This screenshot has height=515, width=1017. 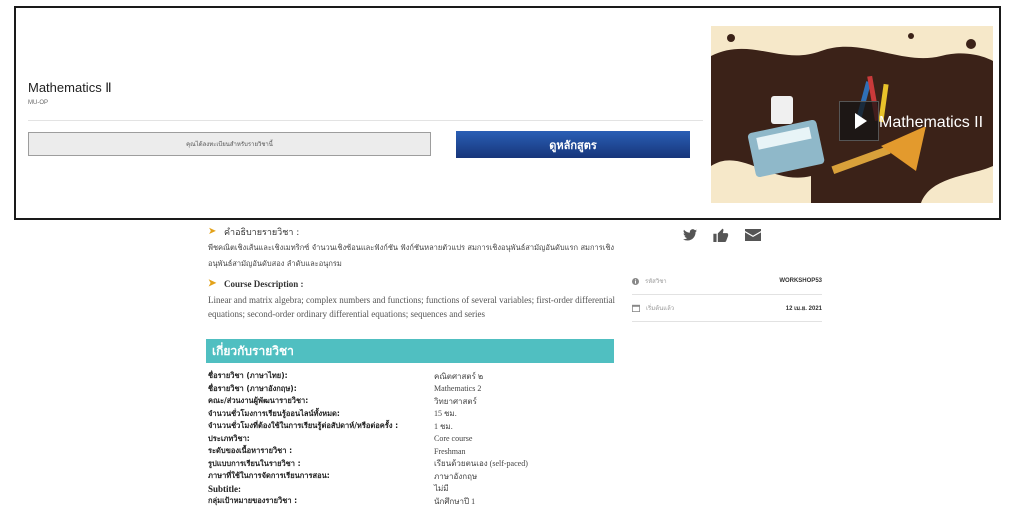 I want to click on th-description-heading: ➤ คำอธิบายรายวิชา :, so click(x=253, y=232).